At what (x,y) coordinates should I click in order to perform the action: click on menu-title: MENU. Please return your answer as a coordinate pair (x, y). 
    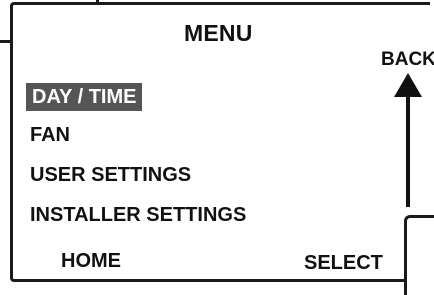
    Looking at the image, I should click on (218, 33).